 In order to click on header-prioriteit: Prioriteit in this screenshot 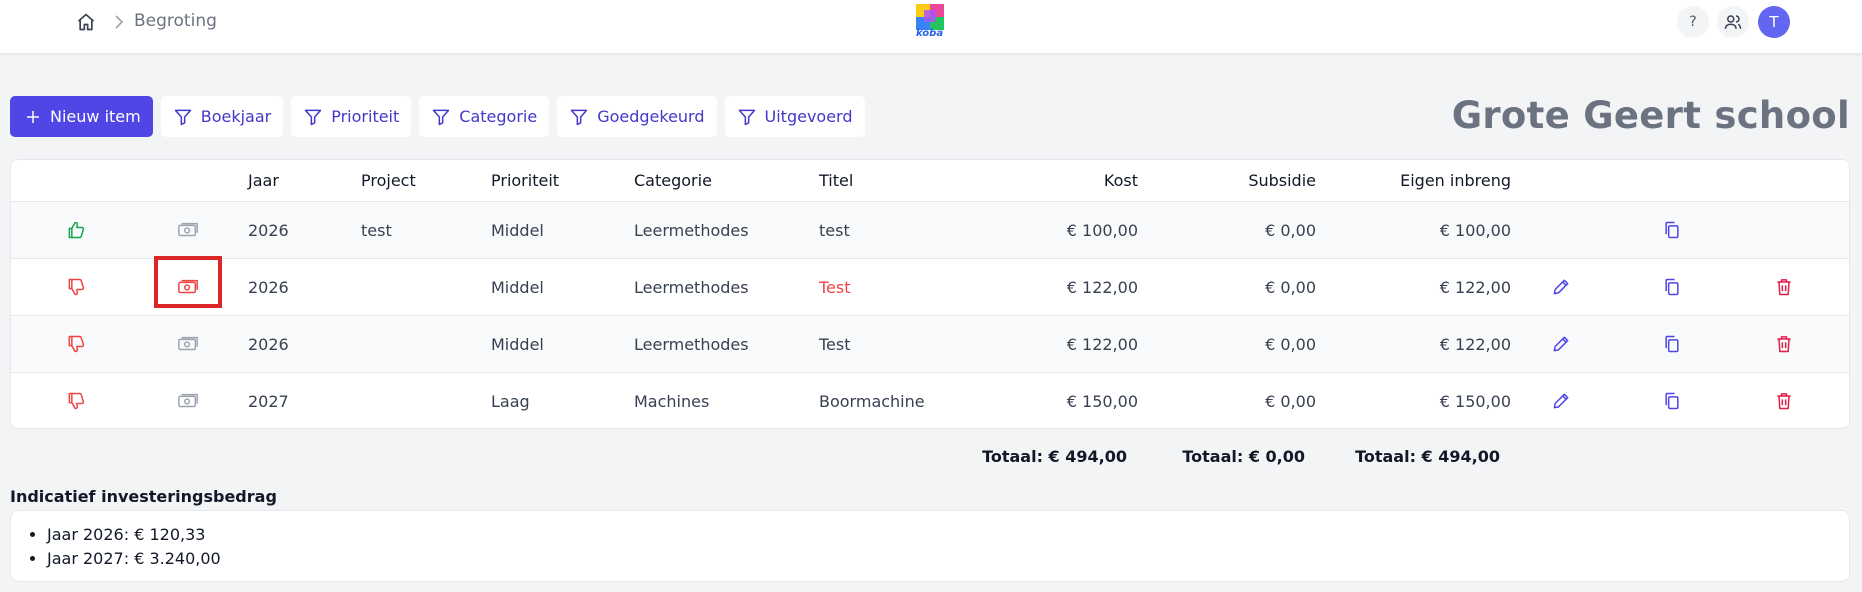, I will do `click(525, 180)`.